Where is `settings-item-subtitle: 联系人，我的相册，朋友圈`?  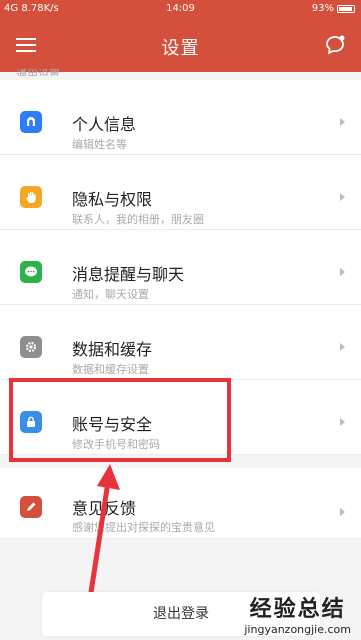
settings-item-subtitle: 联系人，我的相册，朋友圈 is located at coordinates (138, 219).